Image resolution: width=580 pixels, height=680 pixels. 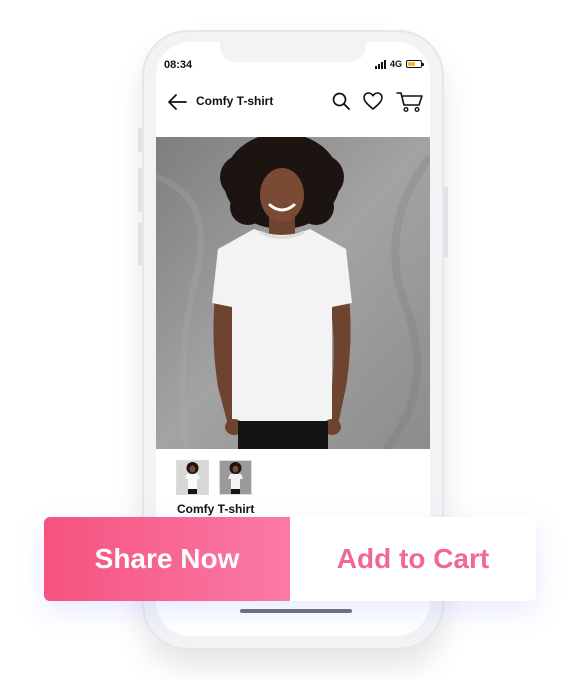 What do you see at coordinates (177, 102) in the screenshot?
I see `back-arrow-icon` at bounding box center [177, 102].